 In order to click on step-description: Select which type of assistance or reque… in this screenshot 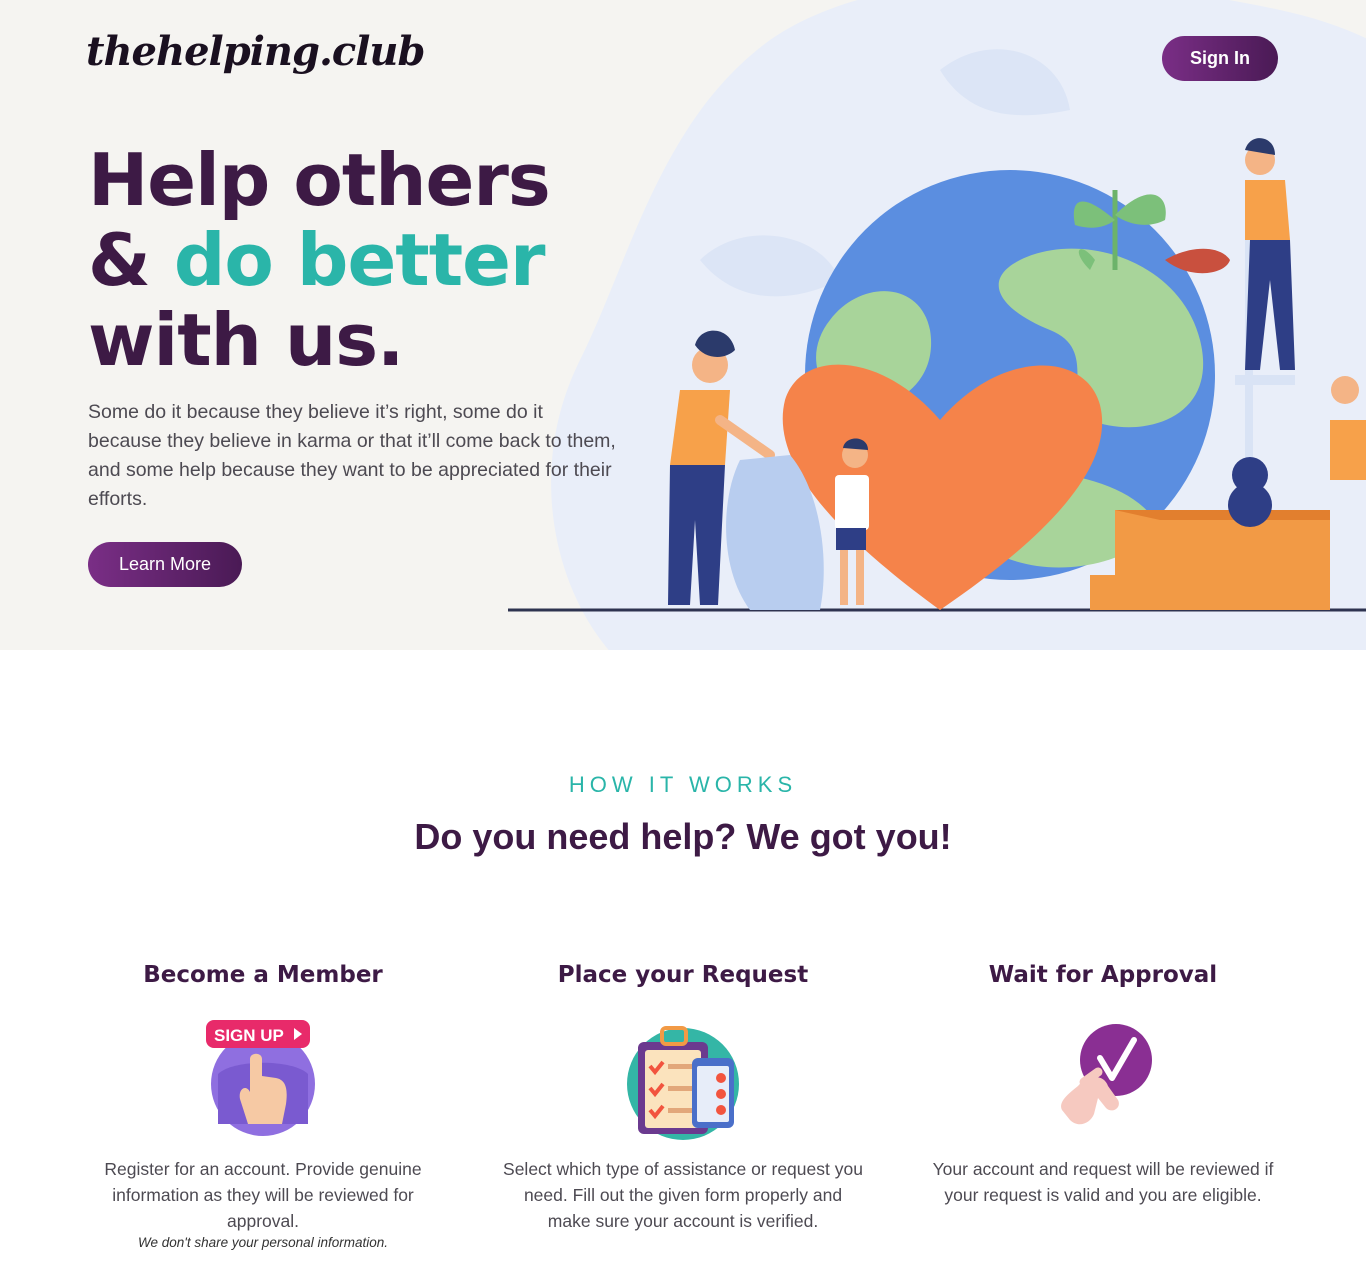, I will do `click(683, 1195)`.